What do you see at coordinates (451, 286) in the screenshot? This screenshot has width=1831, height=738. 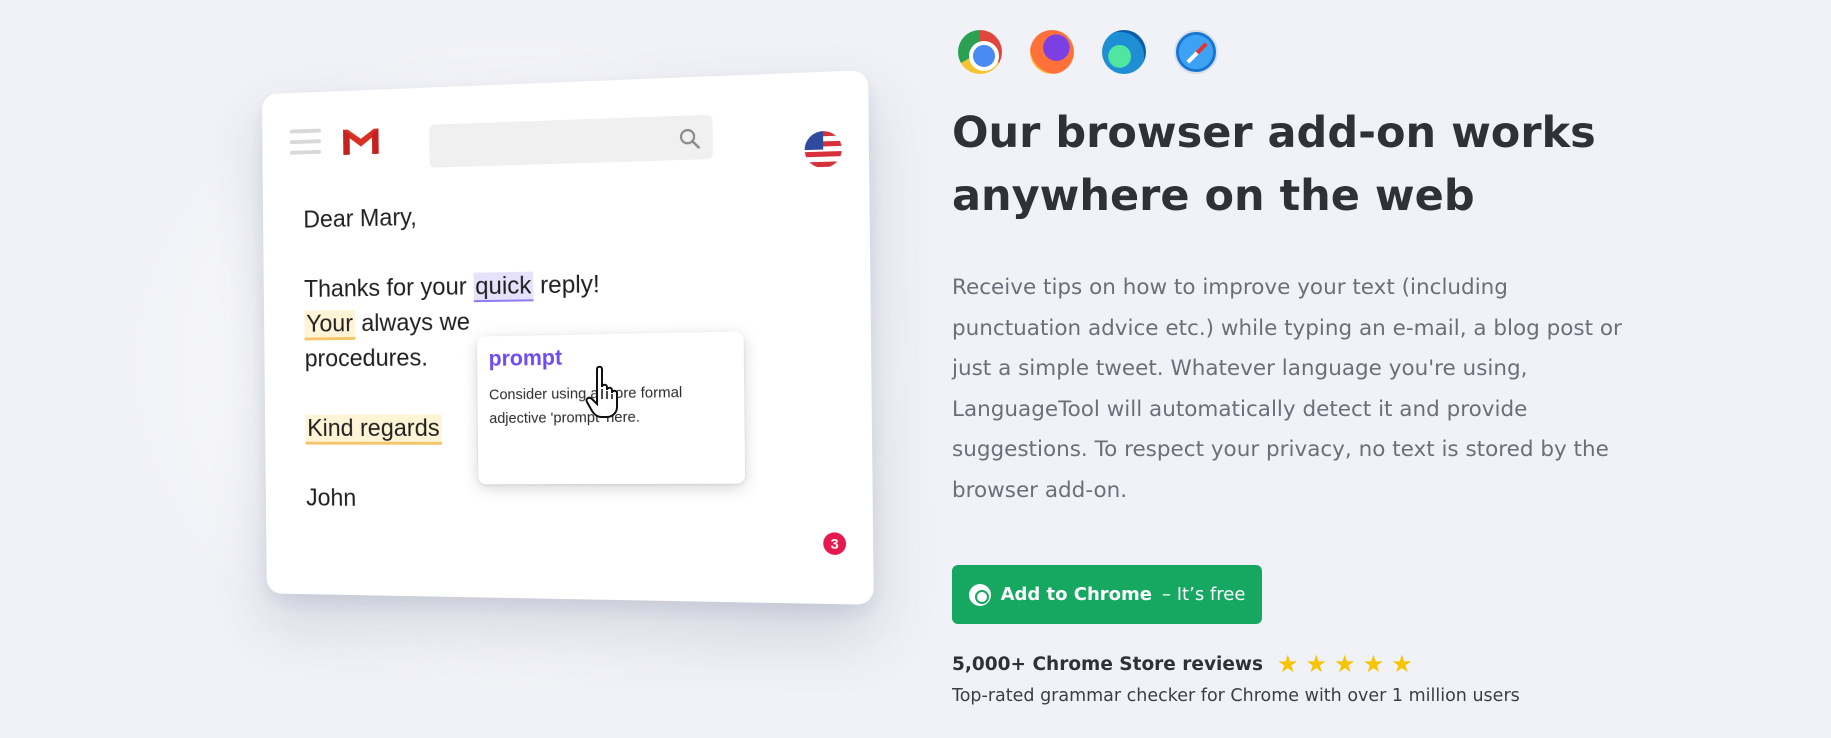 I see `email-line: Thanks for your quick reply!` at bounding box center [451, 286].